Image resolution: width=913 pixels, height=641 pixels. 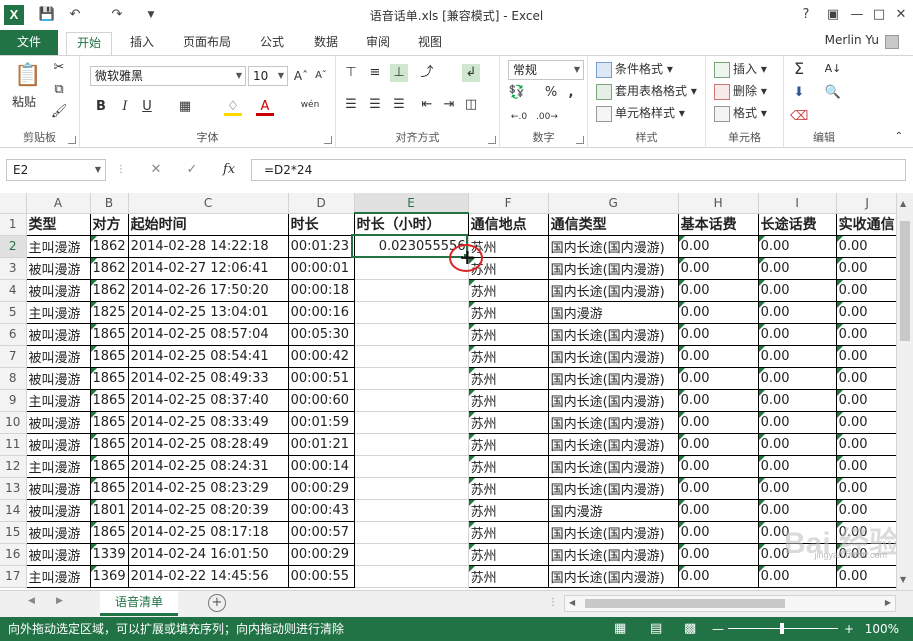 I want to click on table-cell: 00:00:01, so click(x=321, y=268).